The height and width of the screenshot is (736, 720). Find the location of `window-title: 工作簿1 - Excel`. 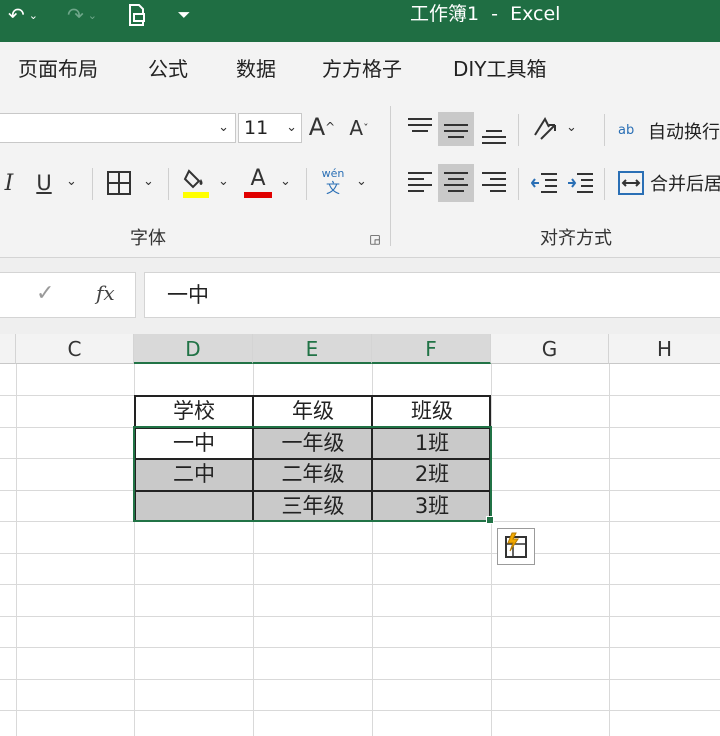

window-title: 工作簿1 - Excel is located at coordinates (485, 14).